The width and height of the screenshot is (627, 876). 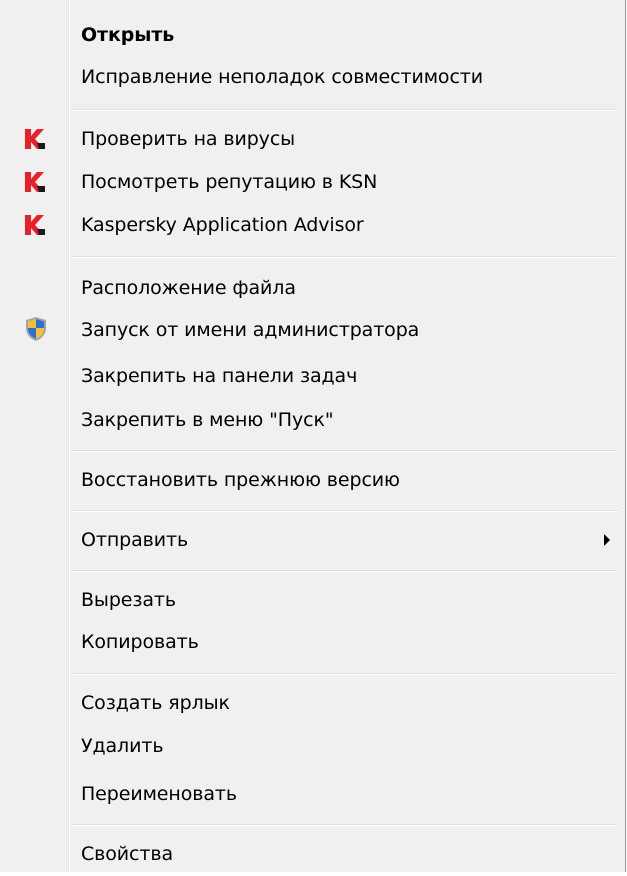 I want to click on menu-item-label: Копировать, so click(x=140, y=642).